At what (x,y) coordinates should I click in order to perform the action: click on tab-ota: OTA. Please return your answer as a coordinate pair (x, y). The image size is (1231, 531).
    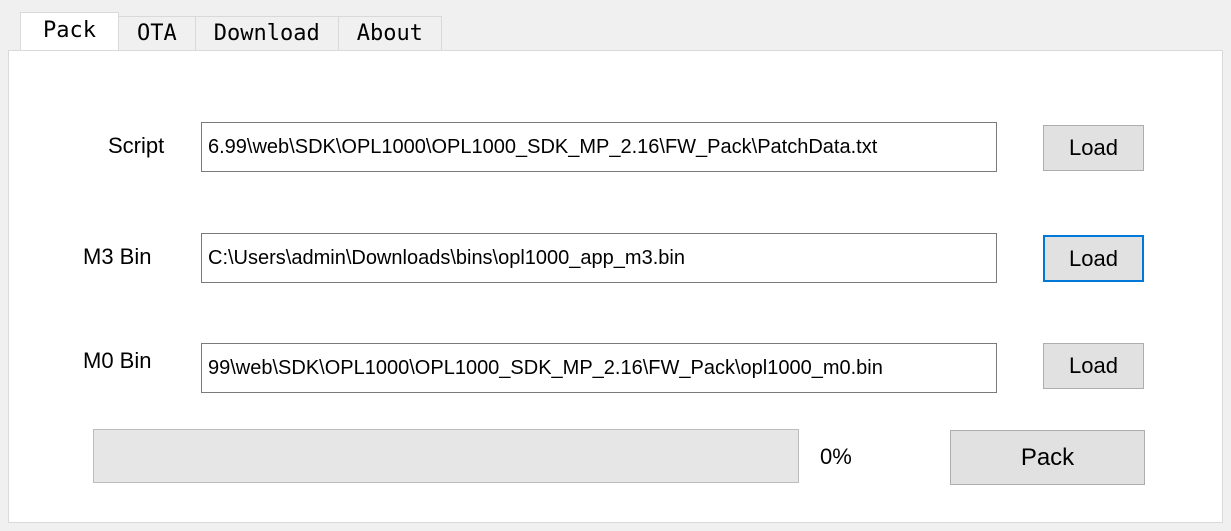
    Looking at the image, I should click on (156, 33).